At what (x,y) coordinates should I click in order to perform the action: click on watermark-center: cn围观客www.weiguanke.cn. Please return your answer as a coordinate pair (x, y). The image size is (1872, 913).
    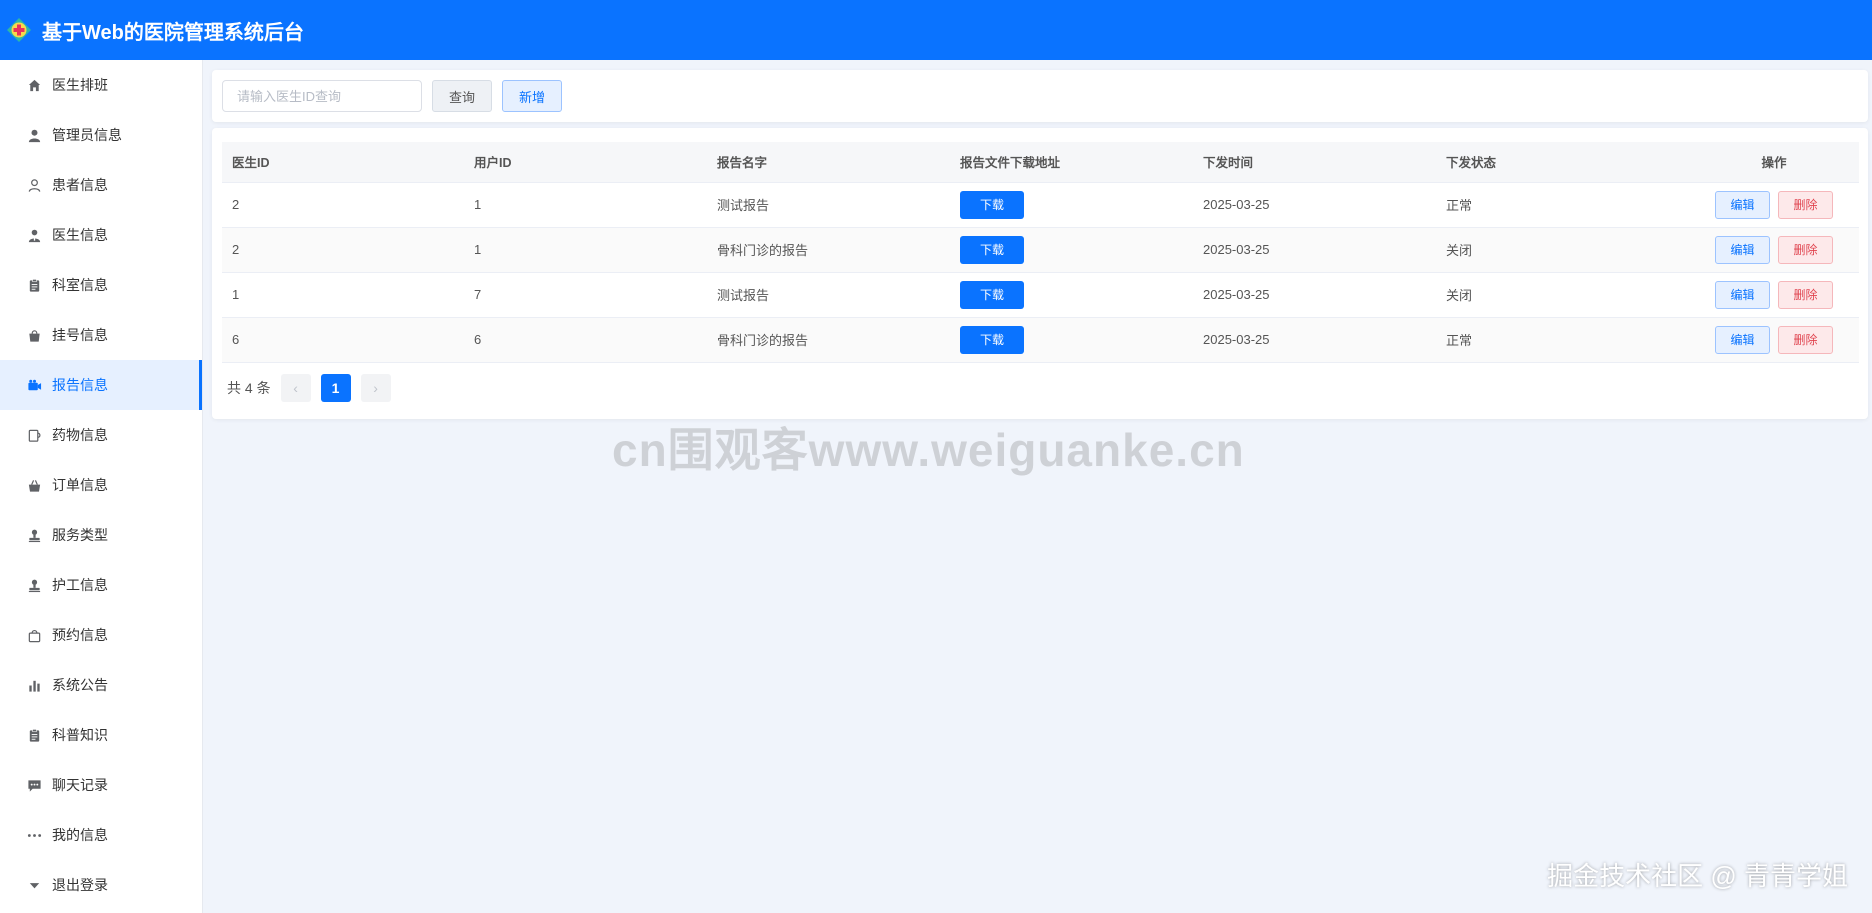
    Looking at the image, I should click on (928, 450).